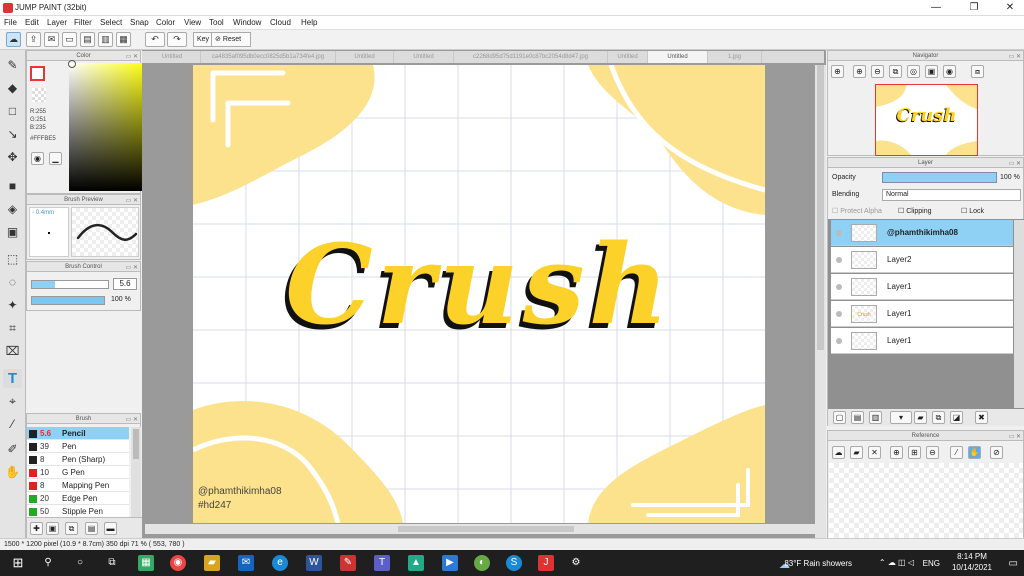 Image resolution: width=1024 pixels, height=576 pixels. Describe the element at coordinates (78, 498) in the screenshot. I see `brush-item: 20 Edge Pen` at that location.